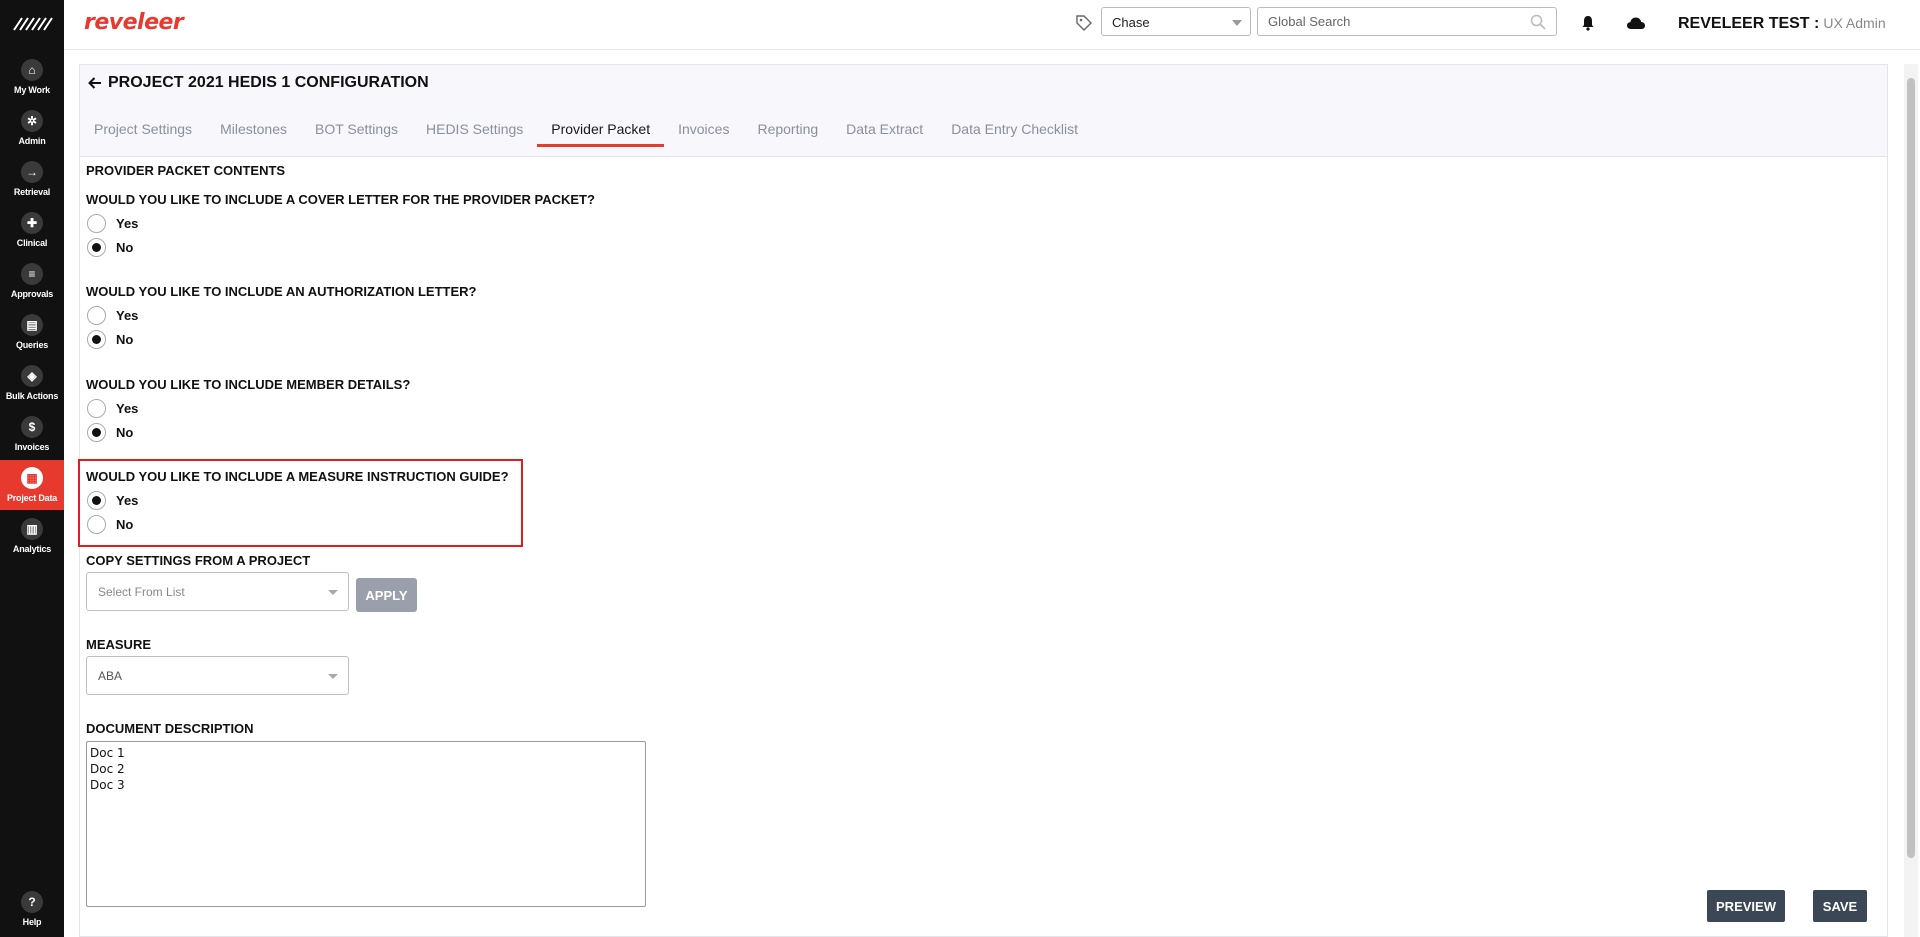 This screenshot has height=937, width=1920. Describe the element at coordinates (110, 676) in the screenshot. I see `measure-select-value: ABA` at that location.